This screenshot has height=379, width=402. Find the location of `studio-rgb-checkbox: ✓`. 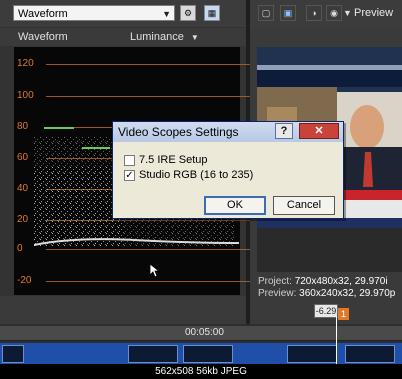

studio-rgb-checkbox: ✓ is located at coordinates (129, 175).